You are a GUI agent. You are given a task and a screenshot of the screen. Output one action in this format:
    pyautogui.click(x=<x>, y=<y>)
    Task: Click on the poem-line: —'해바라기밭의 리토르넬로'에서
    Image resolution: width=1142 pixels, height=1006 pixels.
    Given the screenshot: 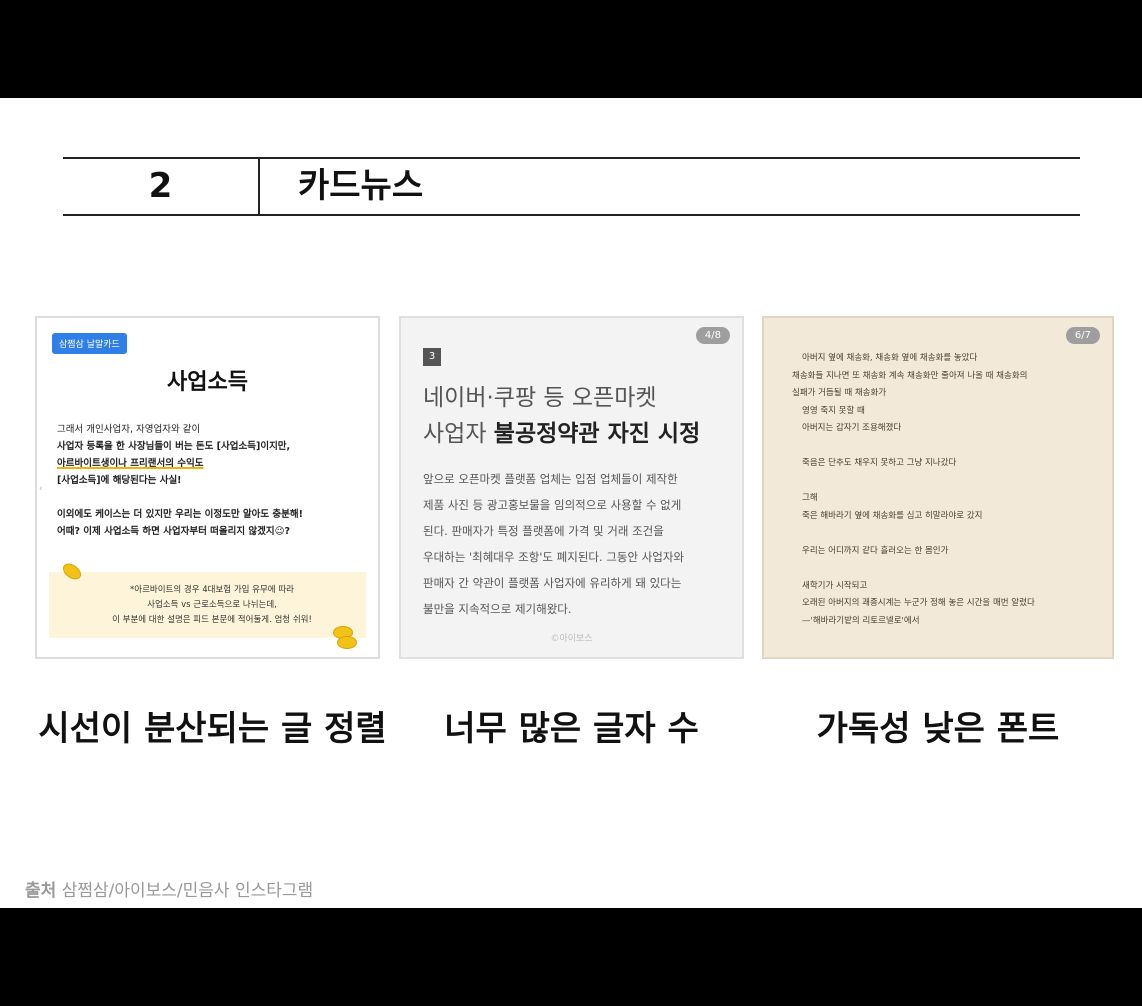 What is the action you would take?
    pyautogui.click(x=861, y=620)
    